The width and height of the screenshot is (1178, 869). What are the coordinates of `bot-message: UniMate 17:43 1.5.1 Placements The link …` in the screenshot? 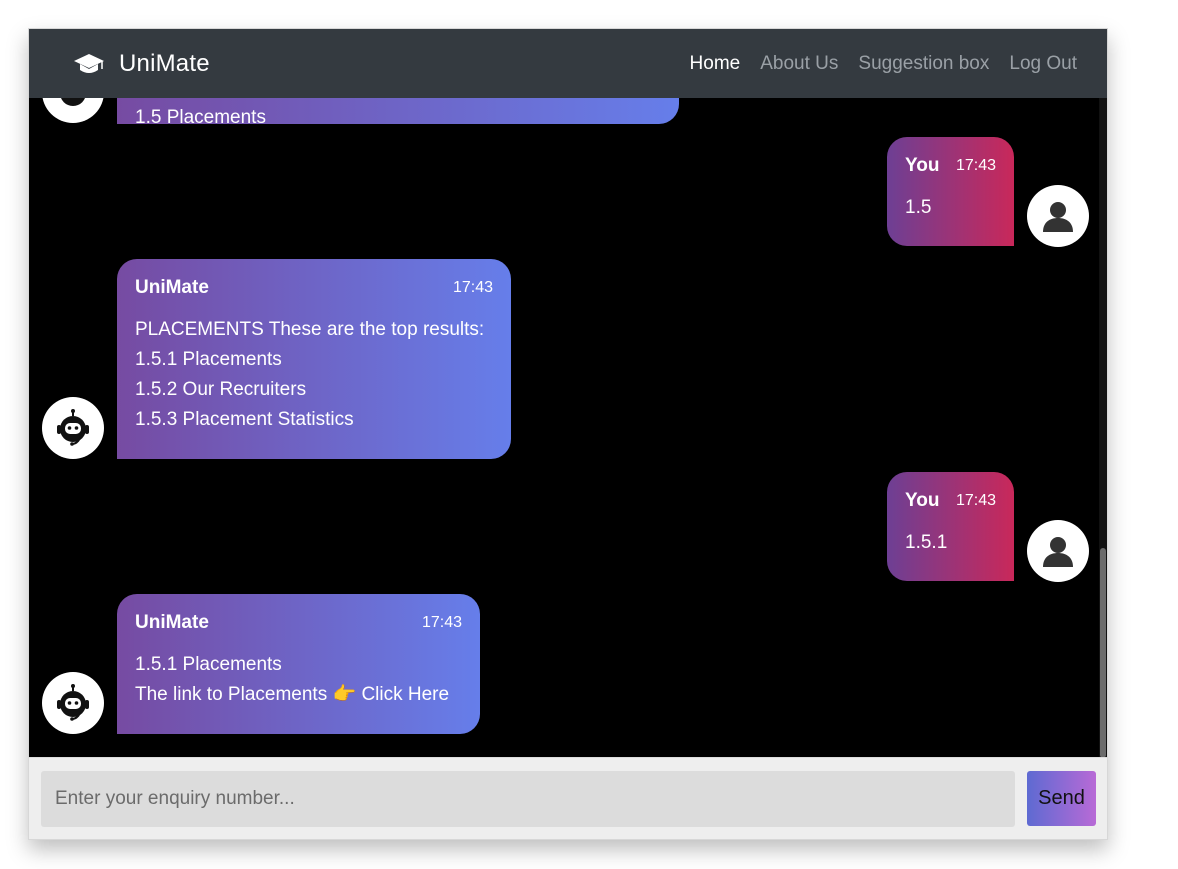 It's located at (298, 664).